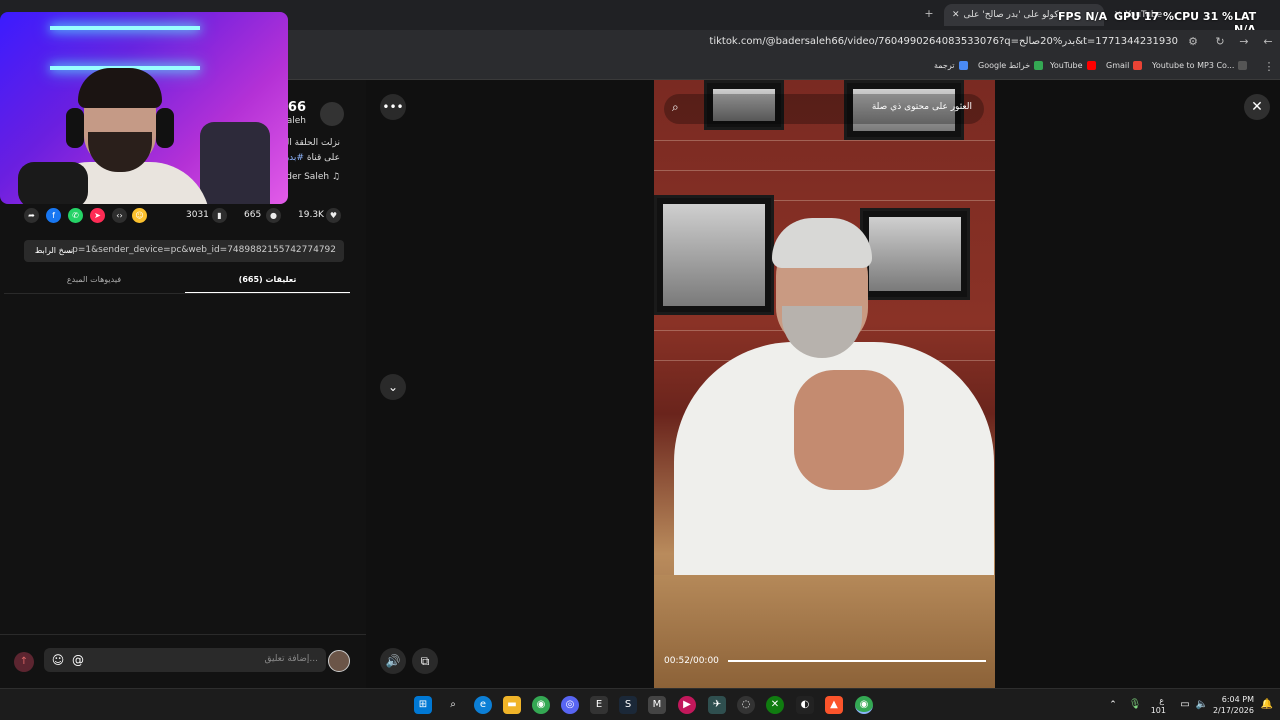  I want to click on youtube-icon, so click(1091, 65).